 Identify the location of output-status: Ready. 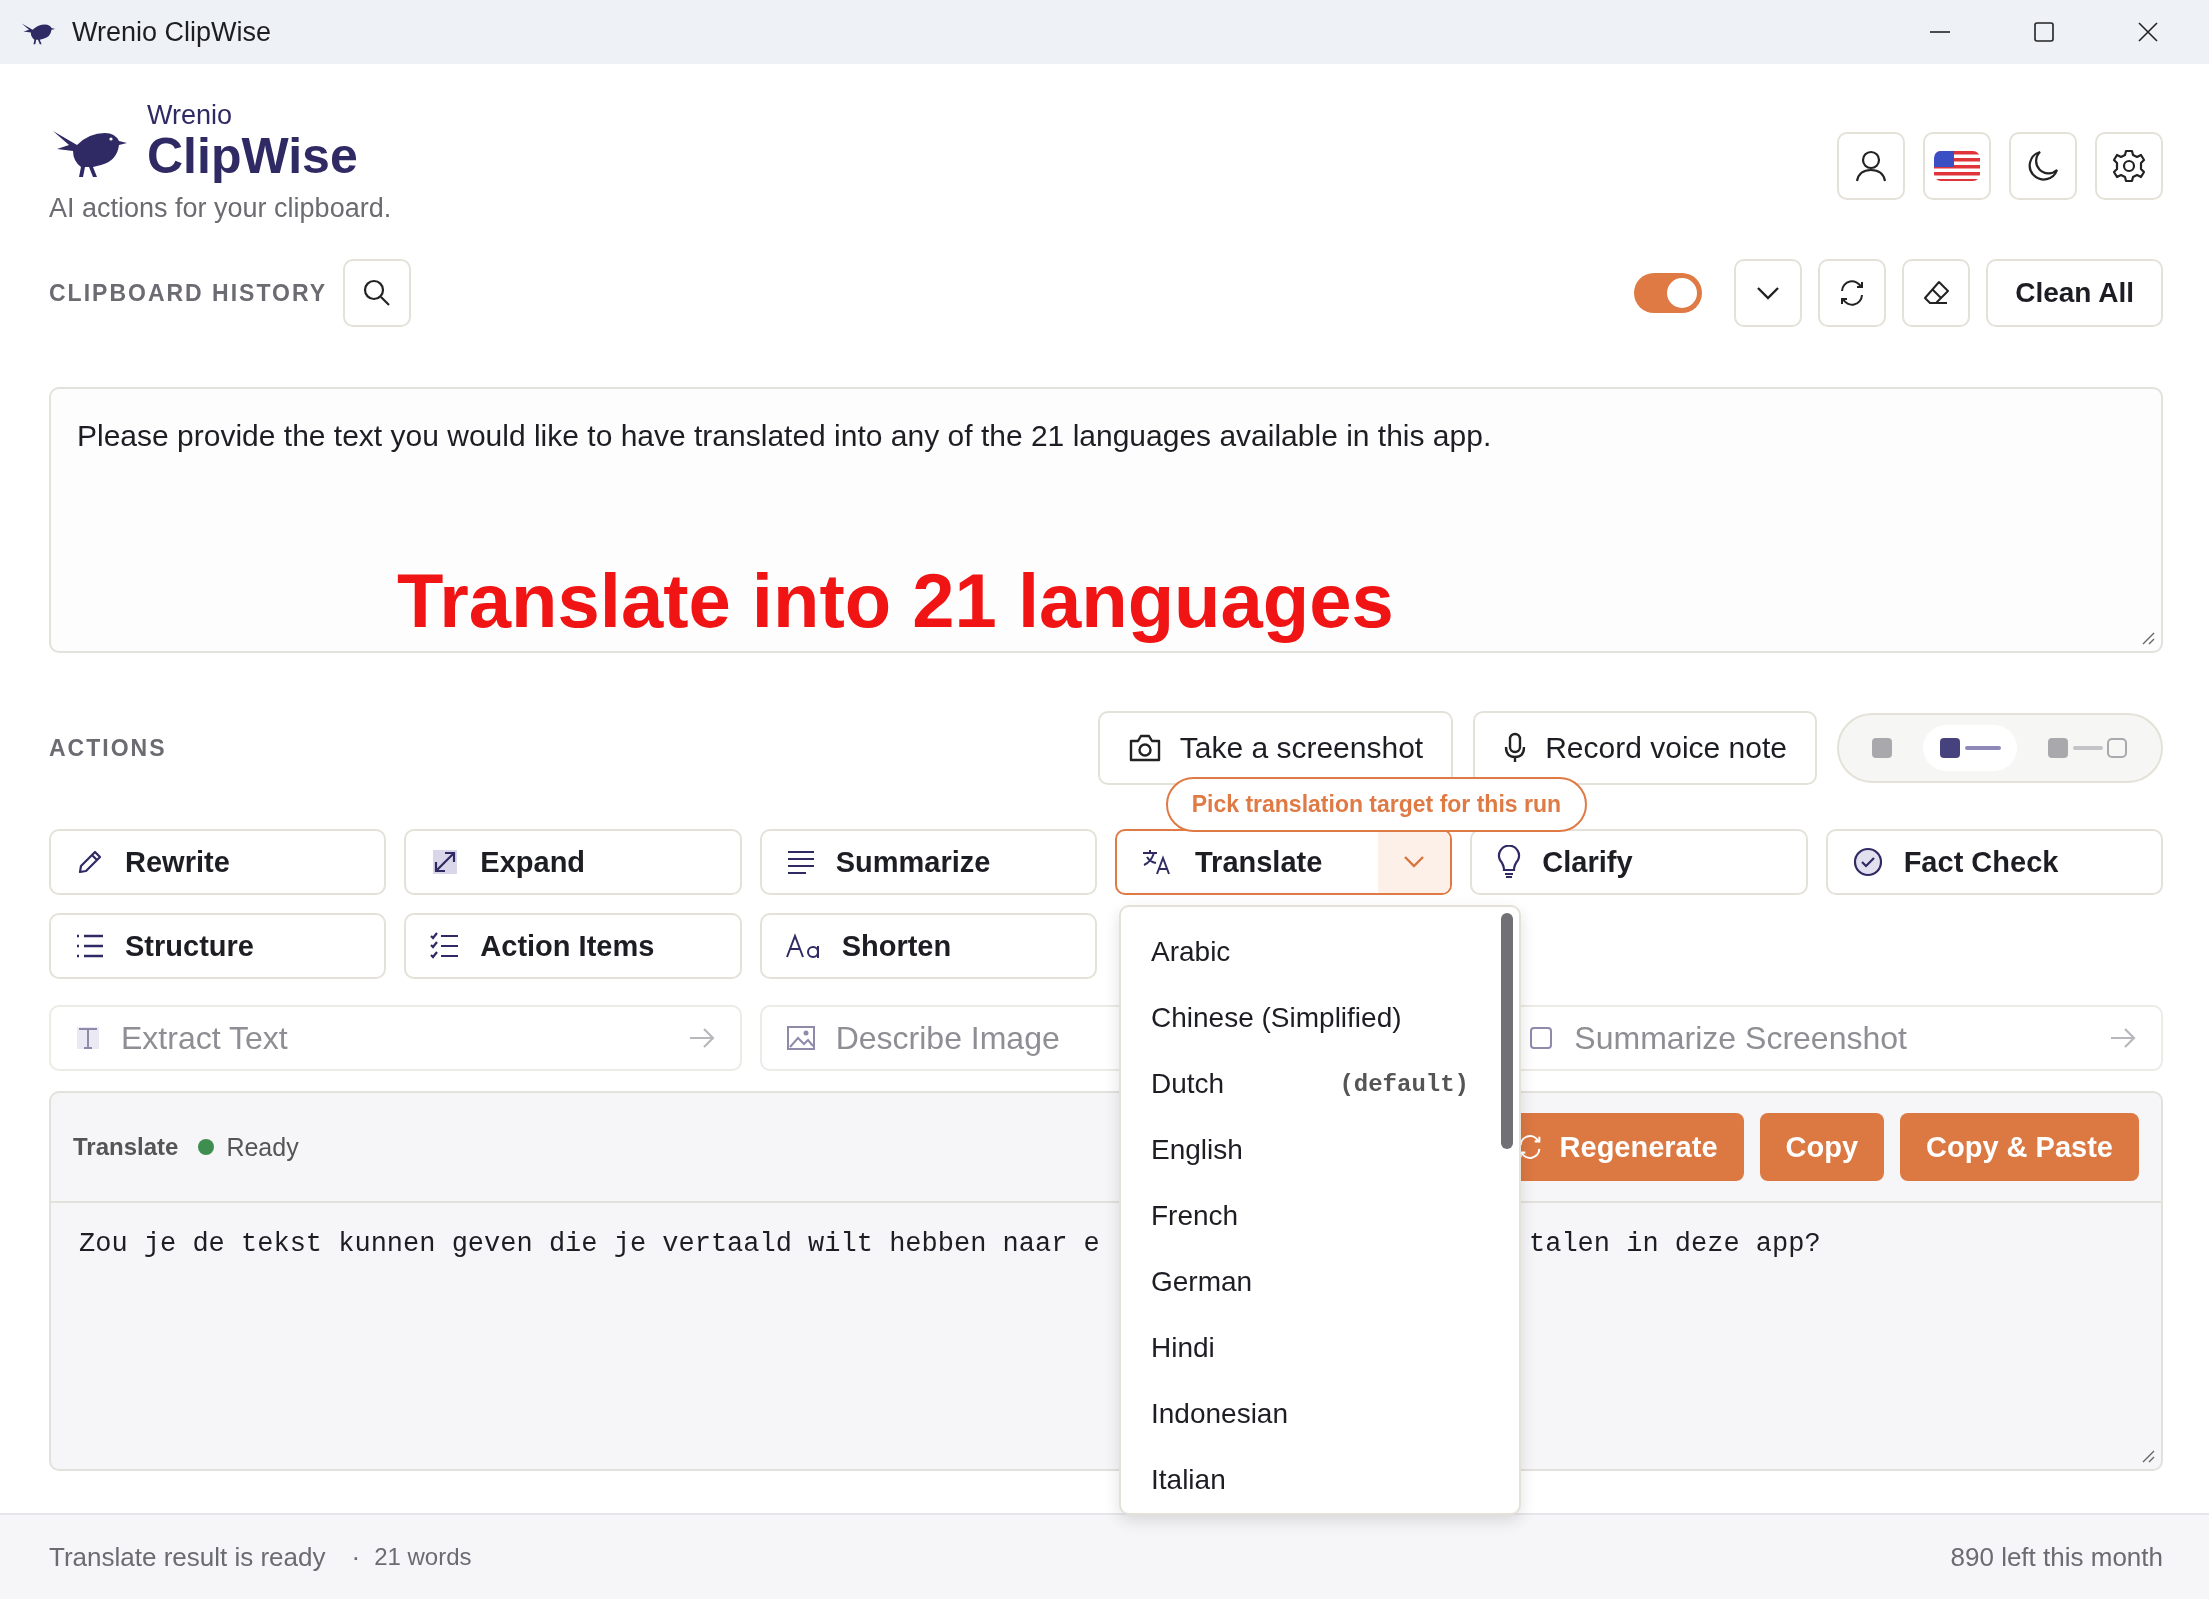
(262, 1147).